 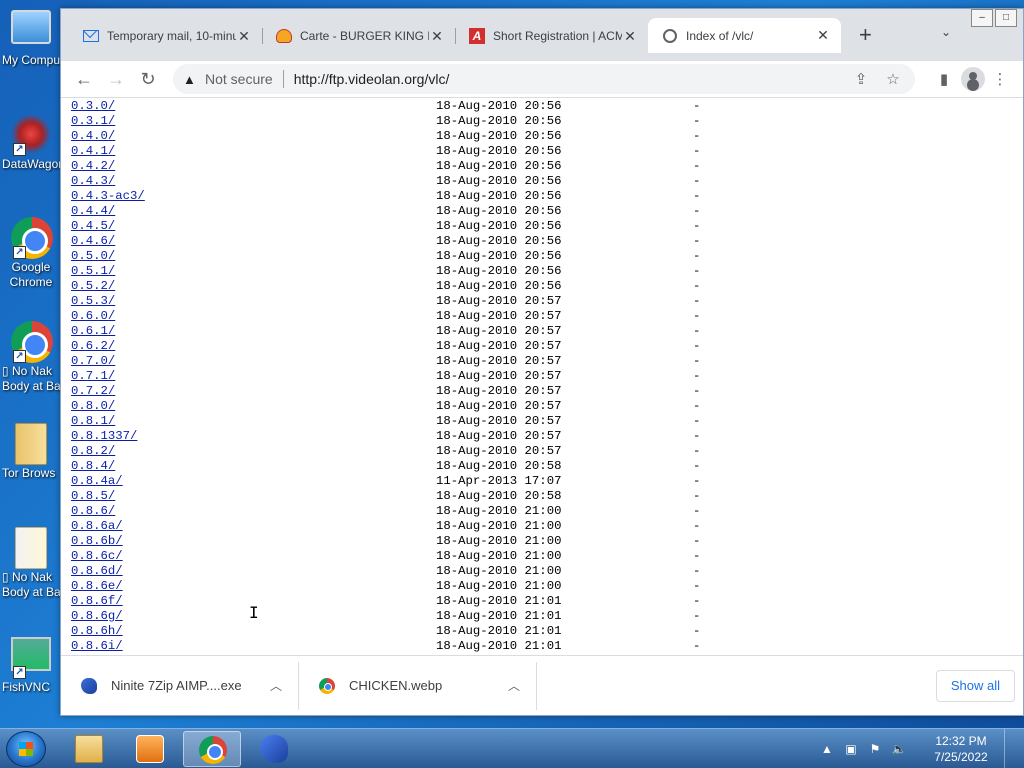 I want to click on profile-avatar, so click(x=973, y=79).